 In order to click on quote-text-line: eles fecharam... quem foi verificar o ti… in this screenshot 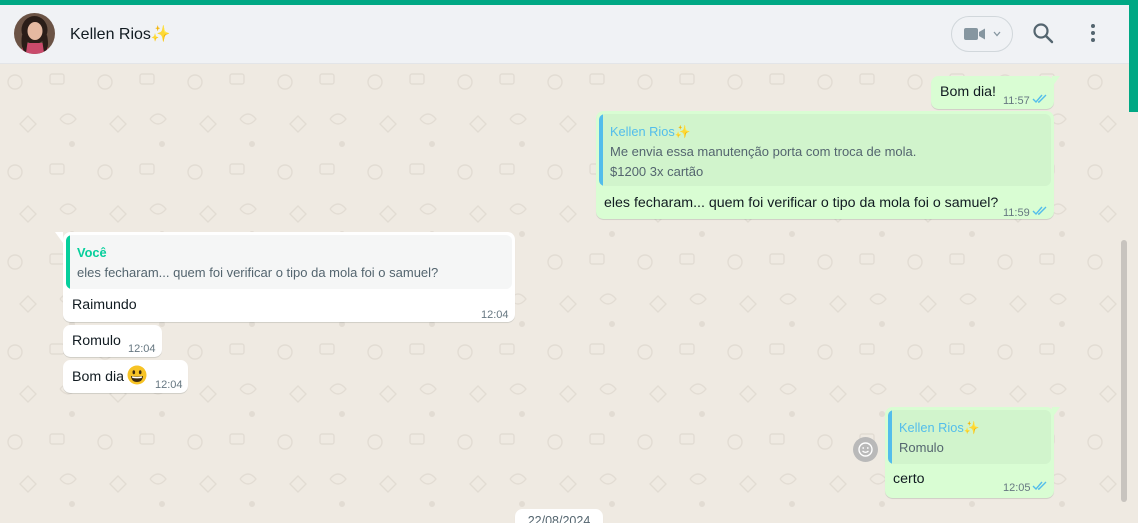, I will do `click(258, 272)`.